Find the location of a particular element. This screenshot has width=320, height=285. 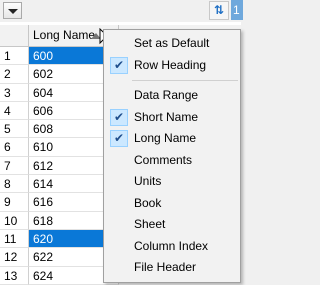

menu-item-label: Short Name is located at coordinates (166, 116).